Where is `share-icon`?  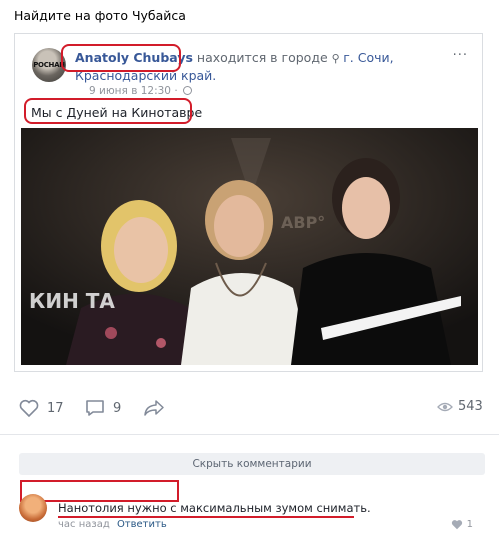
share-icon is located at coordinates (154, 408).